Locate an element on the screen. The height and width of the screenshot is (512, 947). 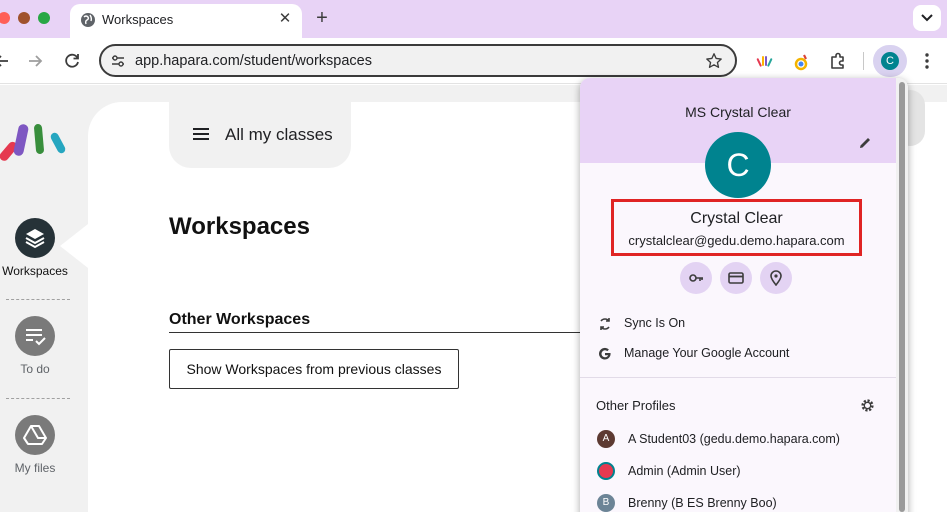
profile-avatar: A is located at coordinates (606, 439).